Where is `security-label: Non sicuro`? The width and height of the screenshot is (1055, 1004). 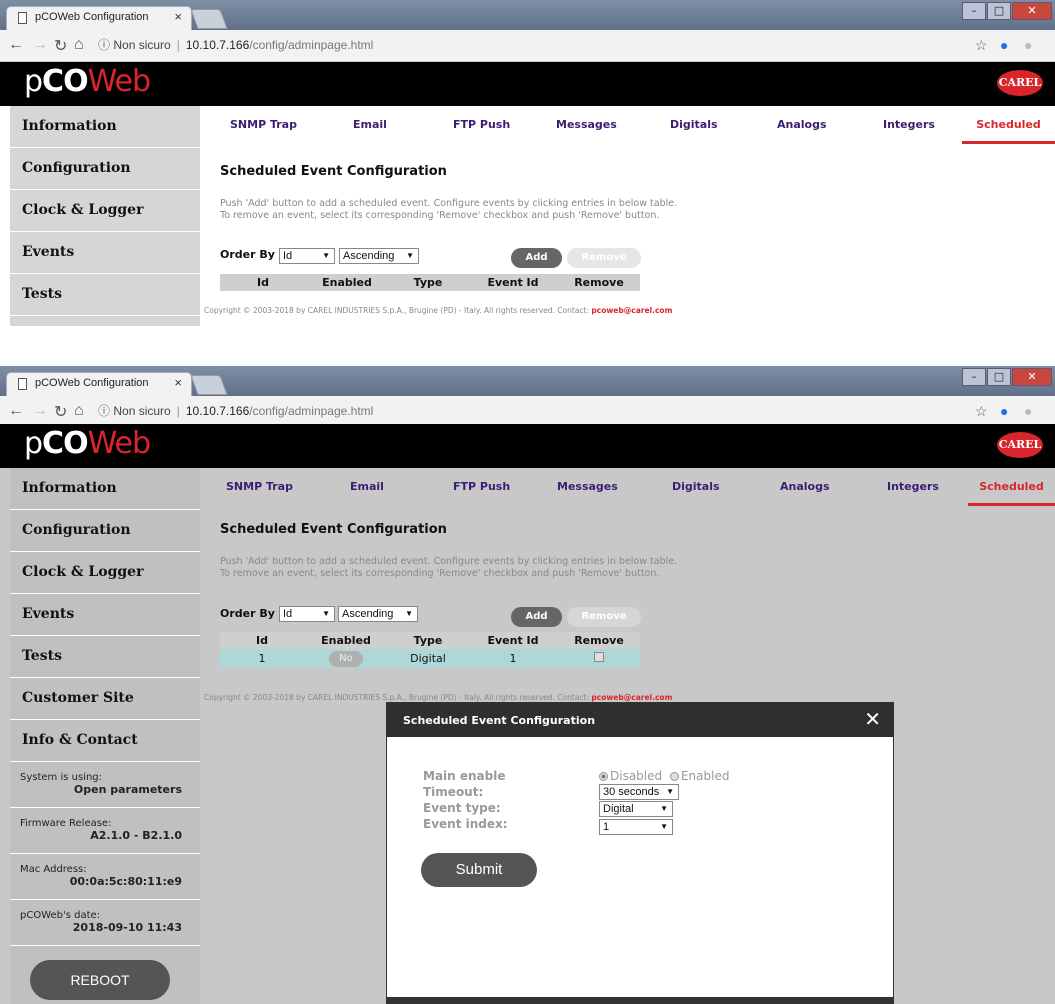
security-label: Non sicuro is located at coordinates (142, 411).